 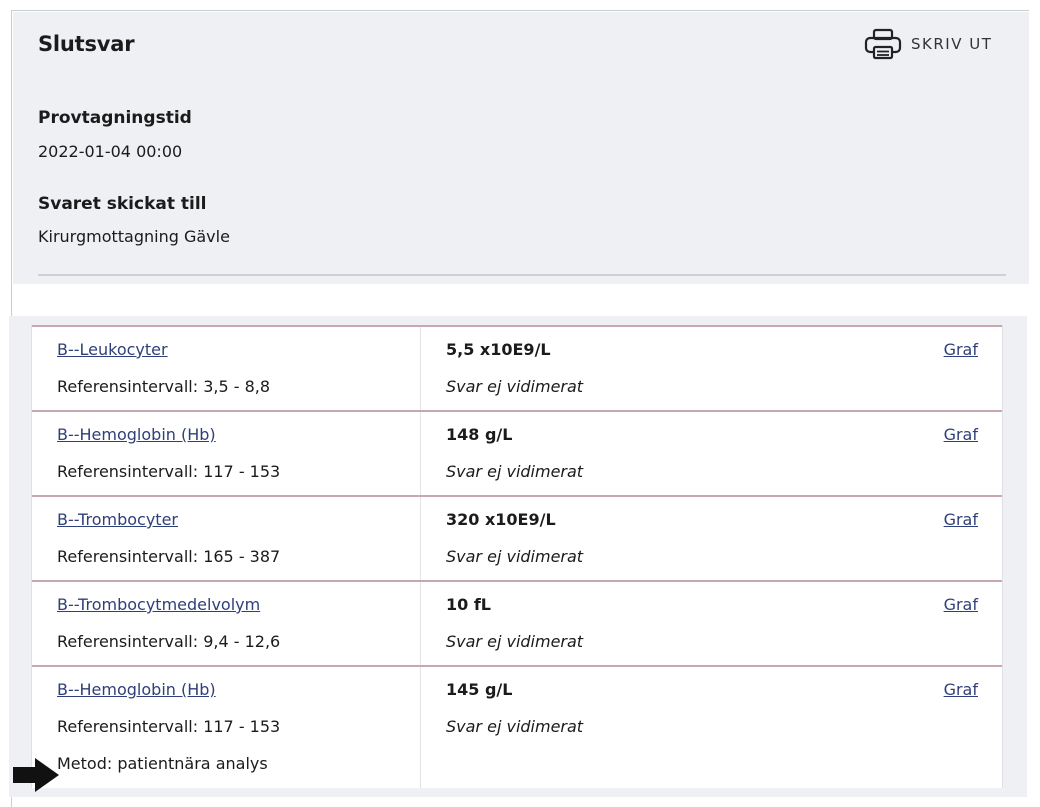 What do you see at coordinates (522, 275) in the screenshot?
I see `header-divider` at bounding box center [522, 275].